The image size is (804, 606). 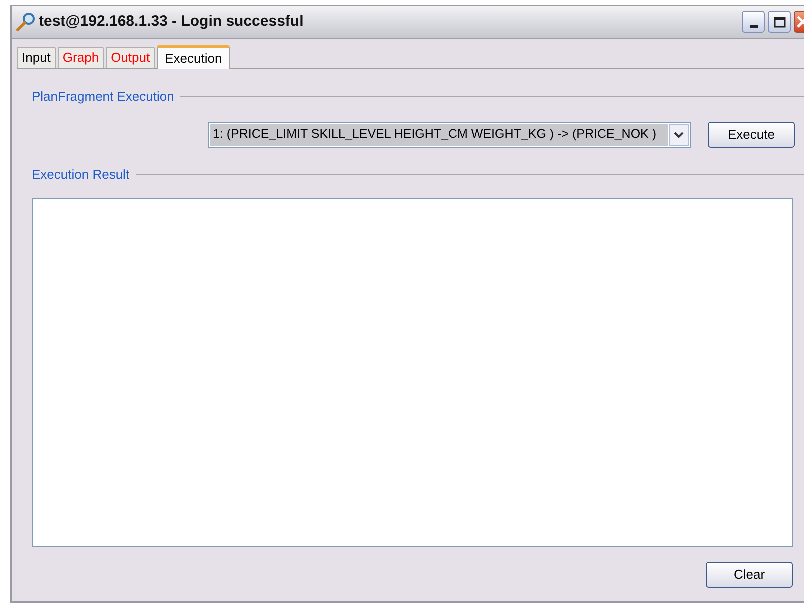 I want to click on maximize-icon, so click(x=780, y=22).